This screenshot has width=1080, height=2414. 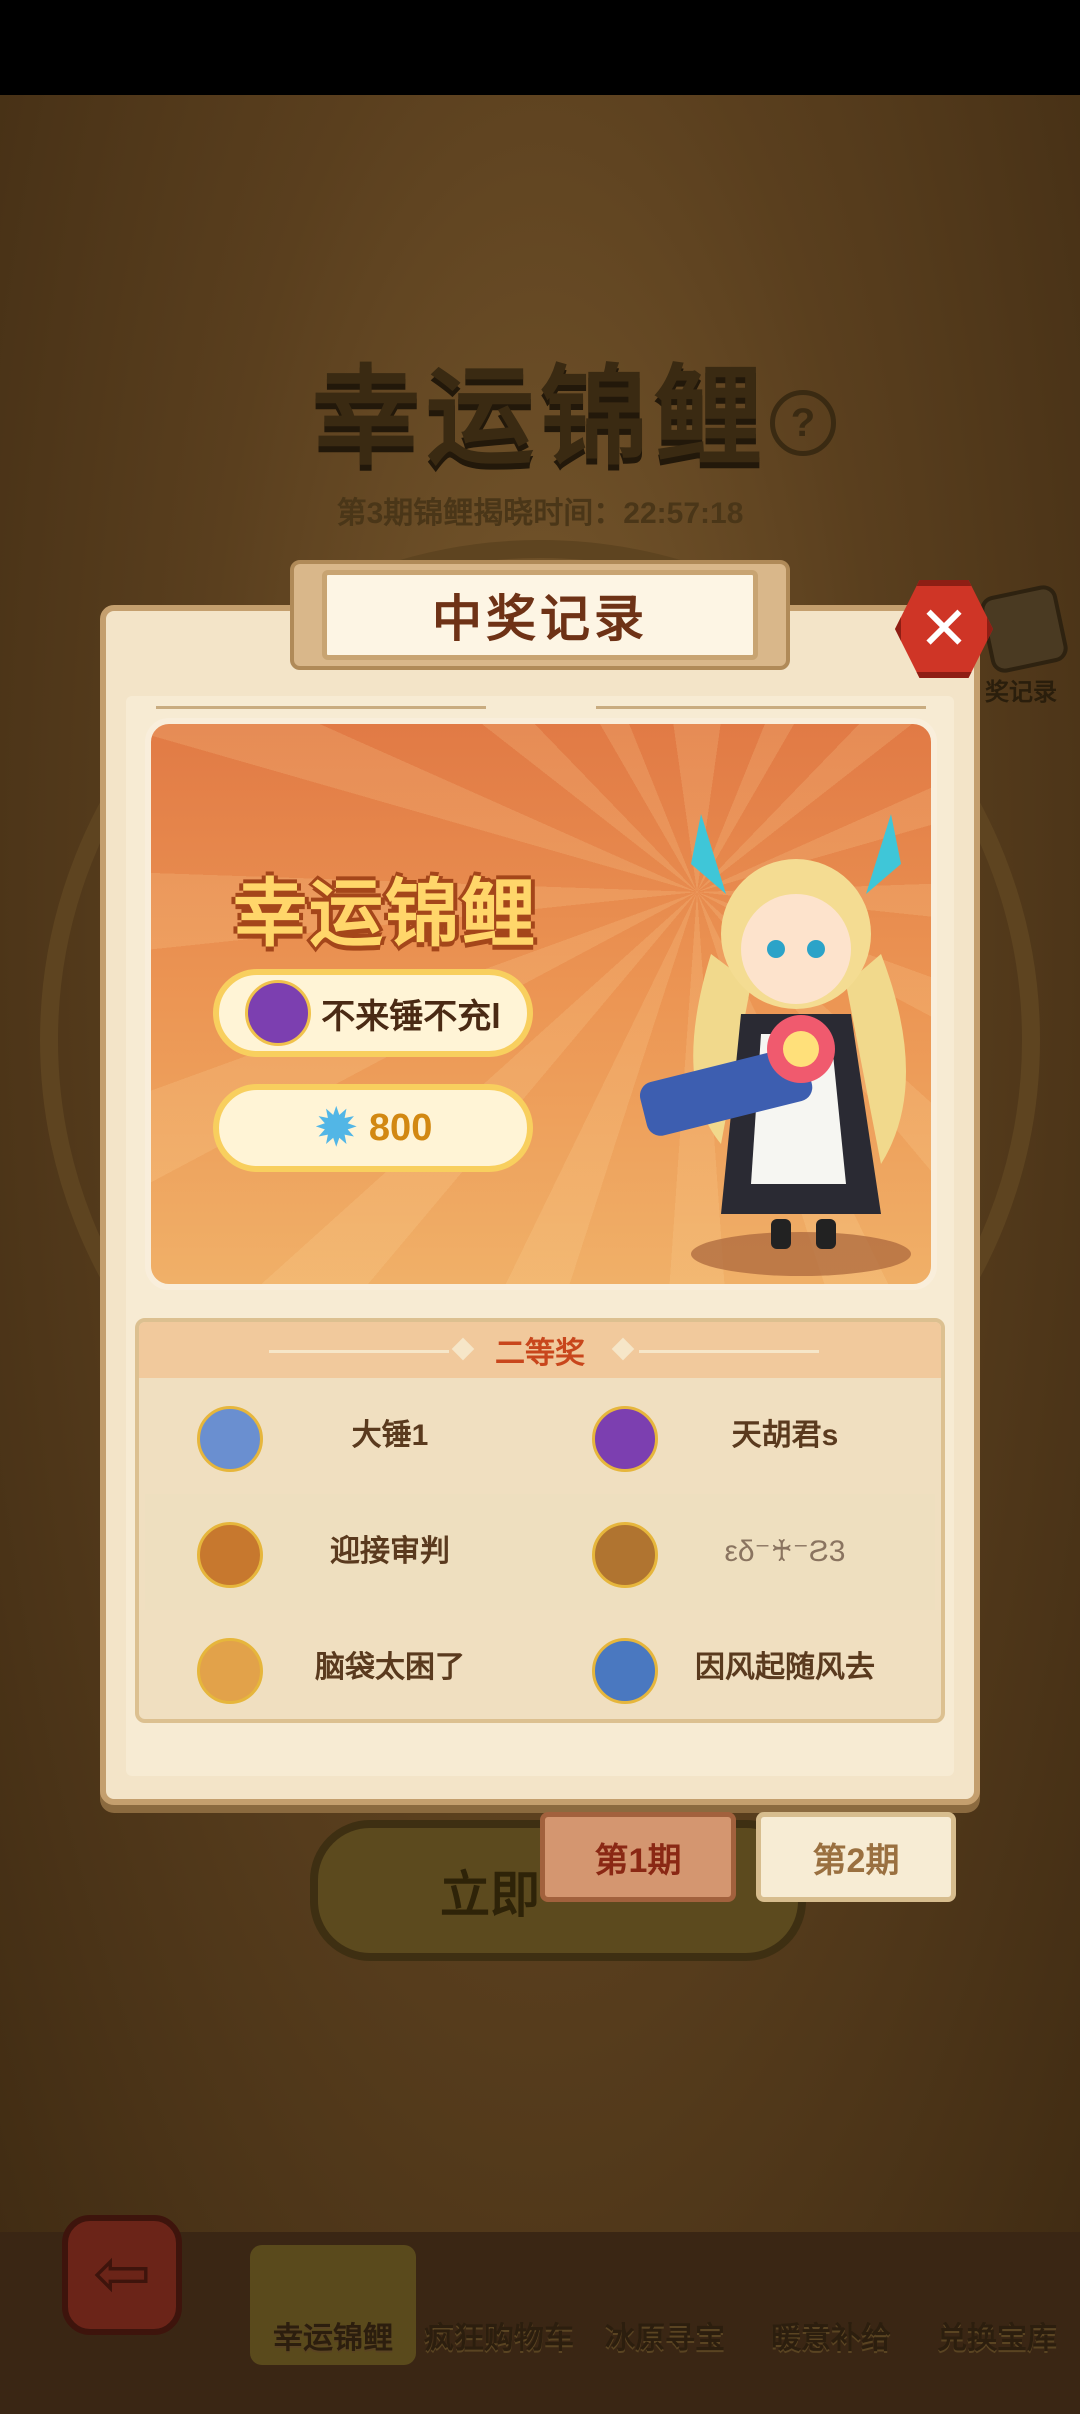 I want to click on period-label: 第2期, so click(x=856, y=1860).